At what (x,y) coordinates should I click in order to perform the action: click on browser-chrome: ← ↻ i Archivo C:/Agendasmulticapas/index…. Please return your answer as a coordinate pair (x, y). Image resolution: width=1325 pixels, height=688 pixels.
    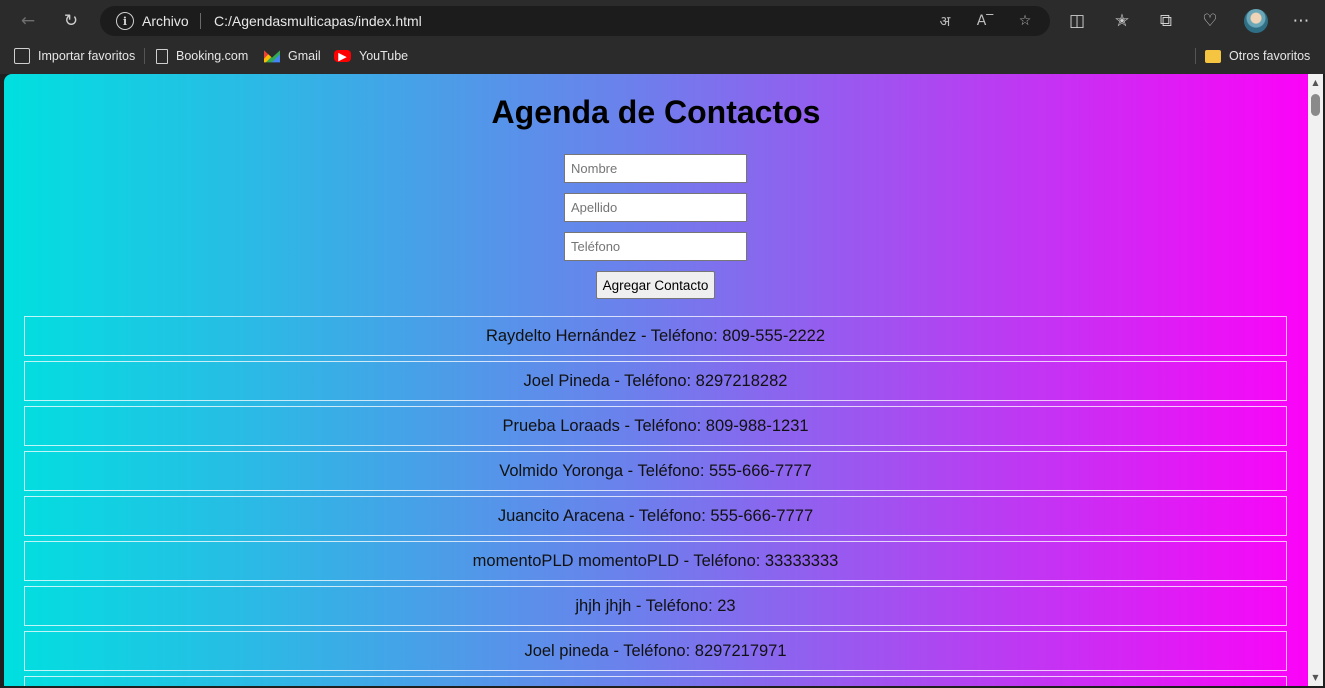
    Looking at the image, I should click on (662, 37).